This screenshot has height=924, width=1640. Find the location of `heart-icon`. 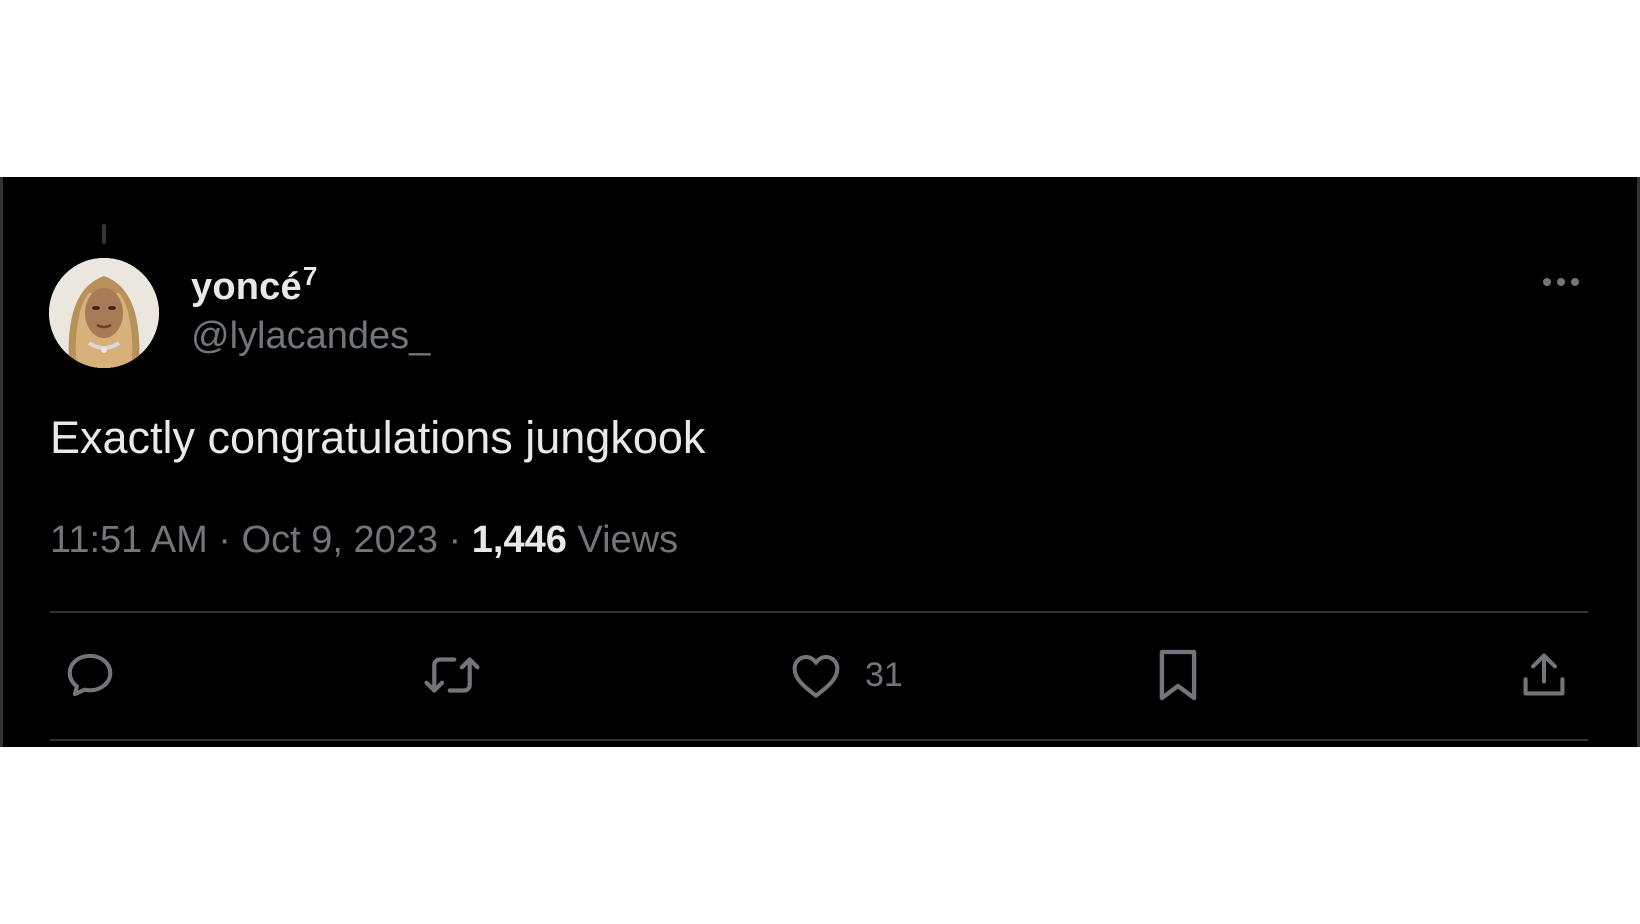

heart-icon is located at coordinates (816, 676).